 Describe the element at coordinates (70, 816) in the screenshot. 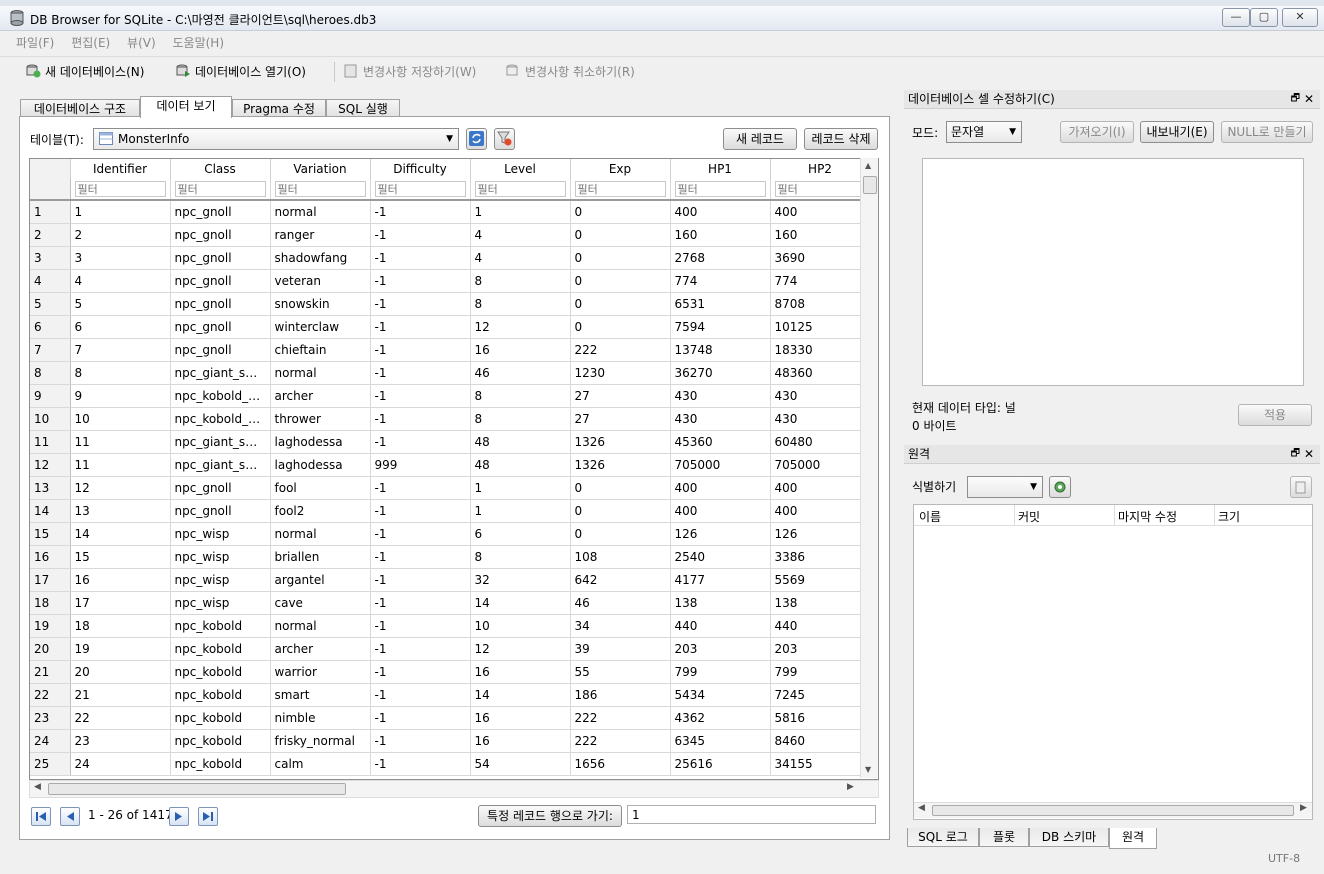

I see `previous-page-button` at that location.